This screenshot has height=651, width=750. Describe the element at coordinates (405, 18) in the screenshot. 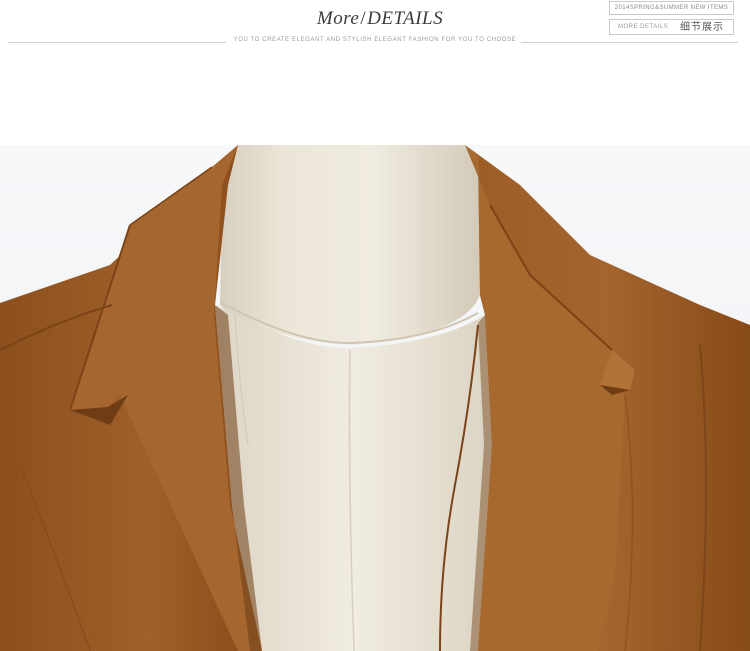

I see `title-details: DETAILS` at that location.